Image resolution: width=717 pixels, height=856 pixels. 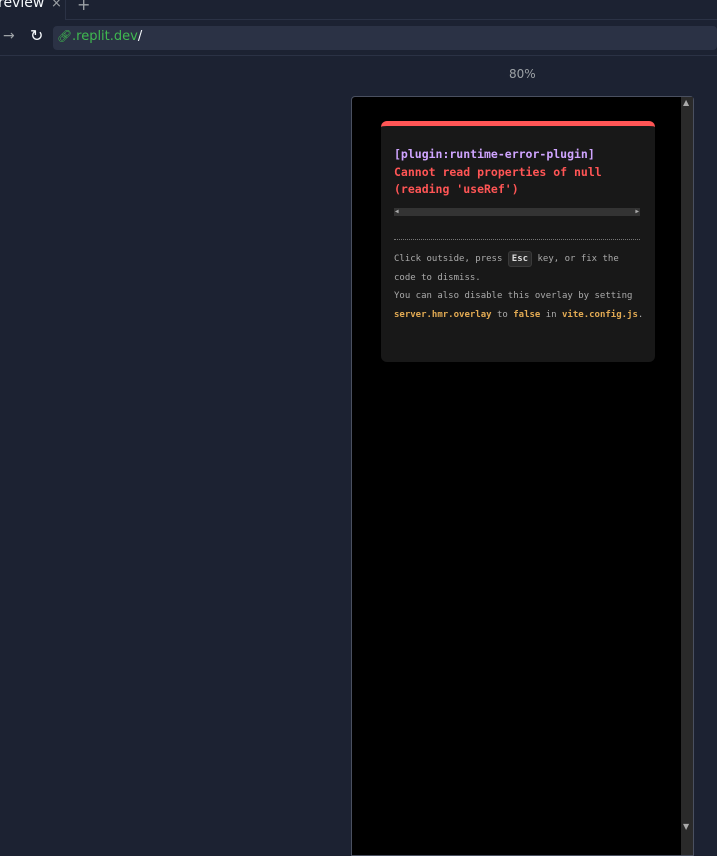 What do you see at coordinates (451, 259) in the screenshot?
I see `tip-text: Click outside, press` at bounding box center [451, 259].